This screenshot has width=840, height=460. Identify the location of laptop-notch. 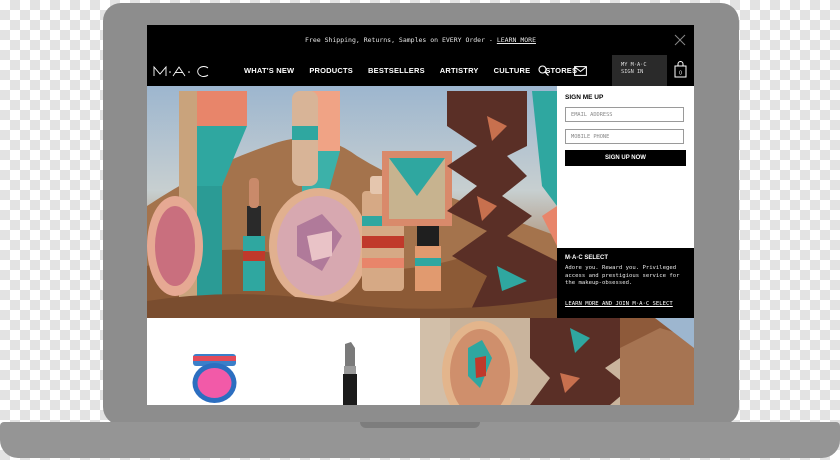
(420, 425).